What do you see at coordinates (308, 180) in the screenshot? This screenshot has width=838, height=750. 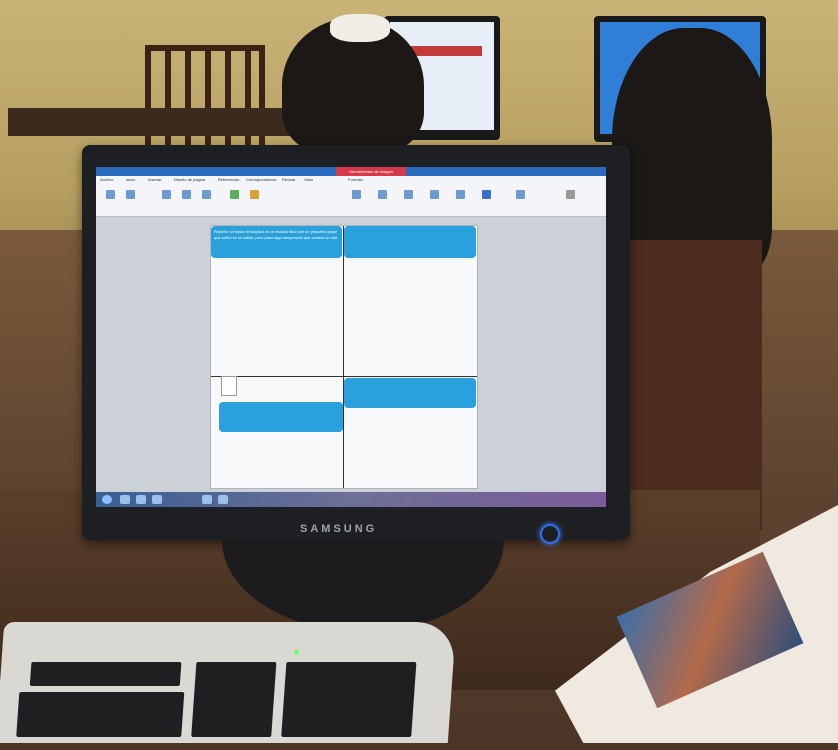 I see `ribbon-tab-vista: Vista` at bounding box center [308, 180].